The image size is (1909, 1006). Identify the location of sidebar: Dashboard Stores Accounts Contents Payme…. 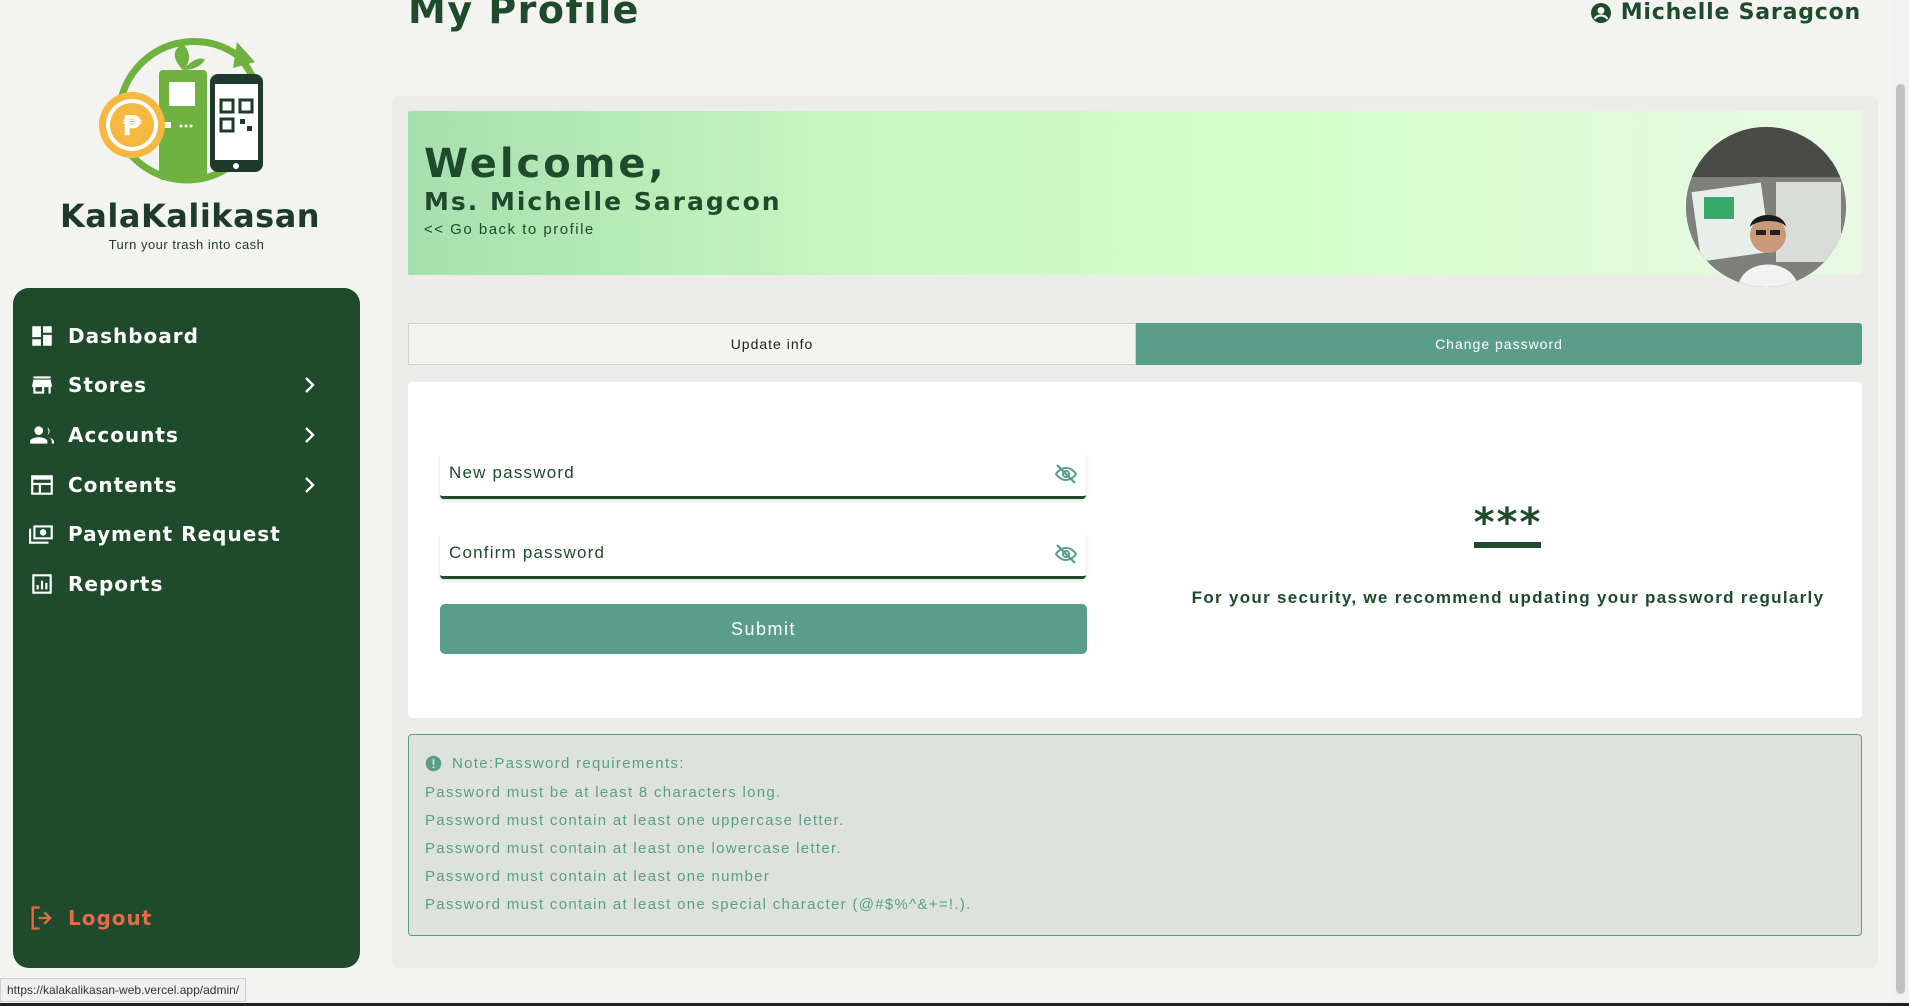
(186, 628).